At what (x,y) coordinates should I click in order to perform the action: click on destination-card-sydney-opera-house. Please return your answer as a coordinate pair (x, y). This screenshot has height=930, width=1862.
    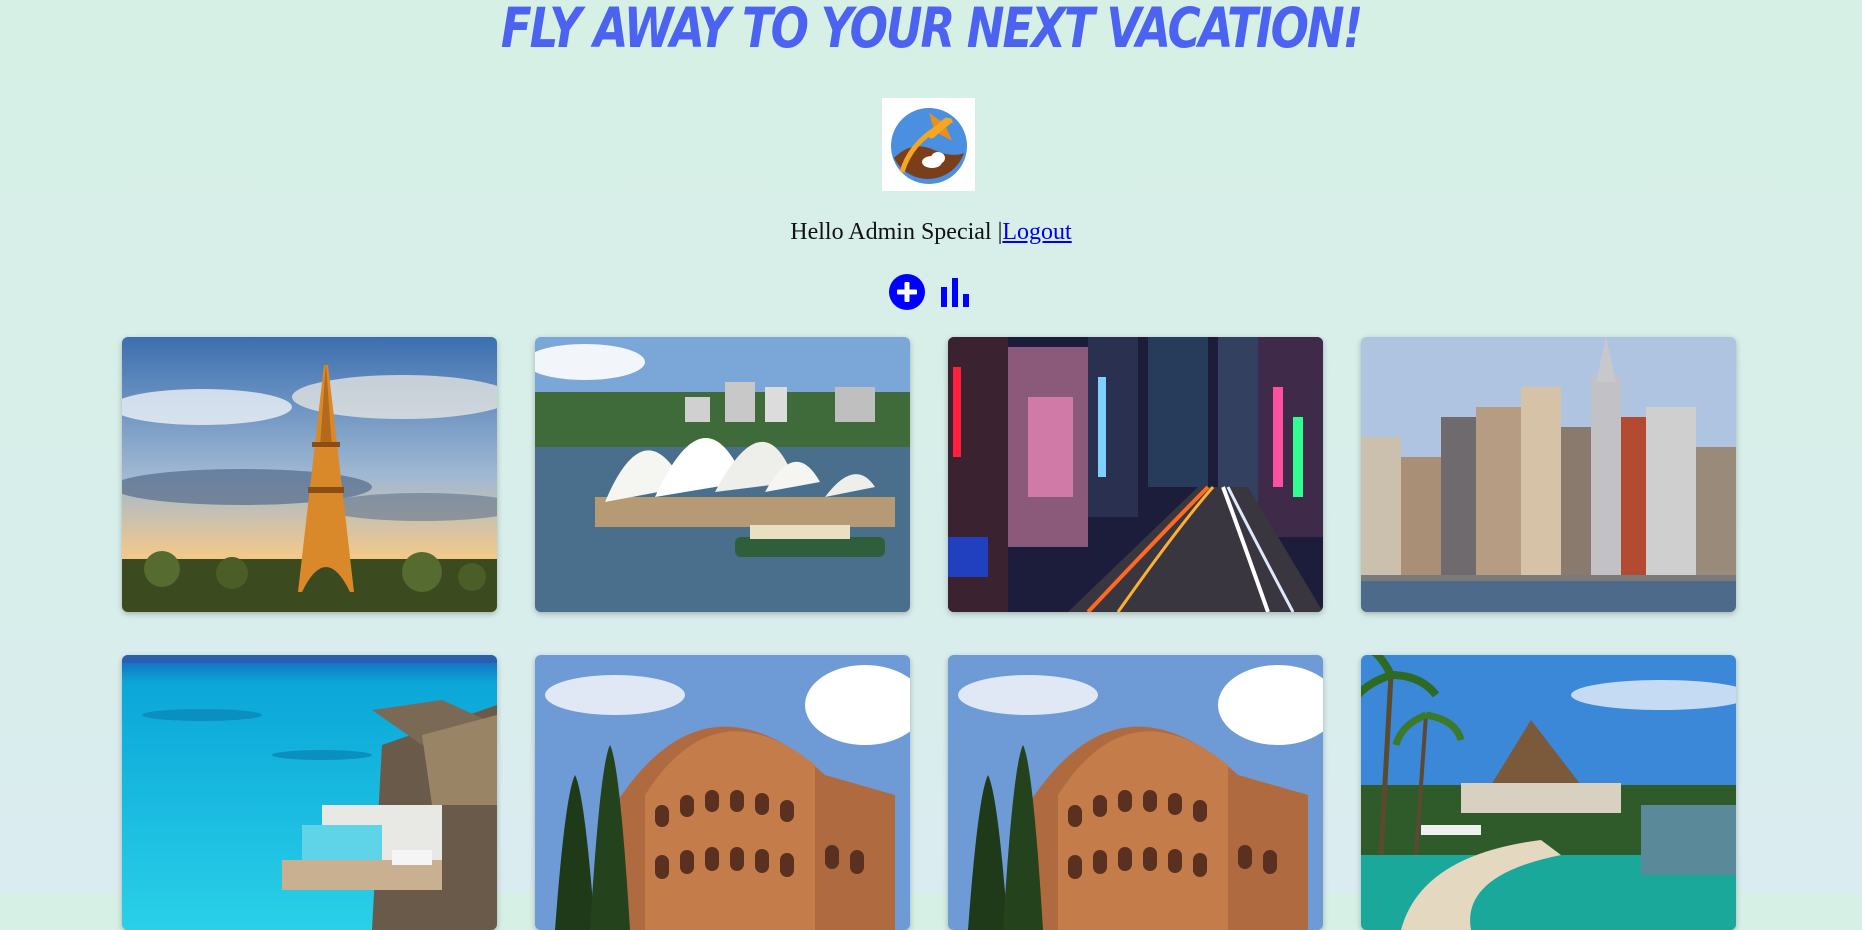
    Looking at the image, I should click on (722, 474).